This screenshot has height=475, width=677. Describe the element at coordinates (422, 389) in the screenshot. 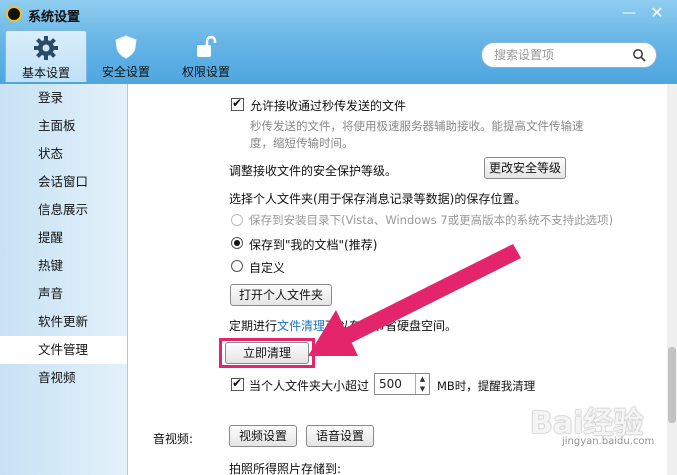

I see `stepper-down-icon: ▼` at that location.